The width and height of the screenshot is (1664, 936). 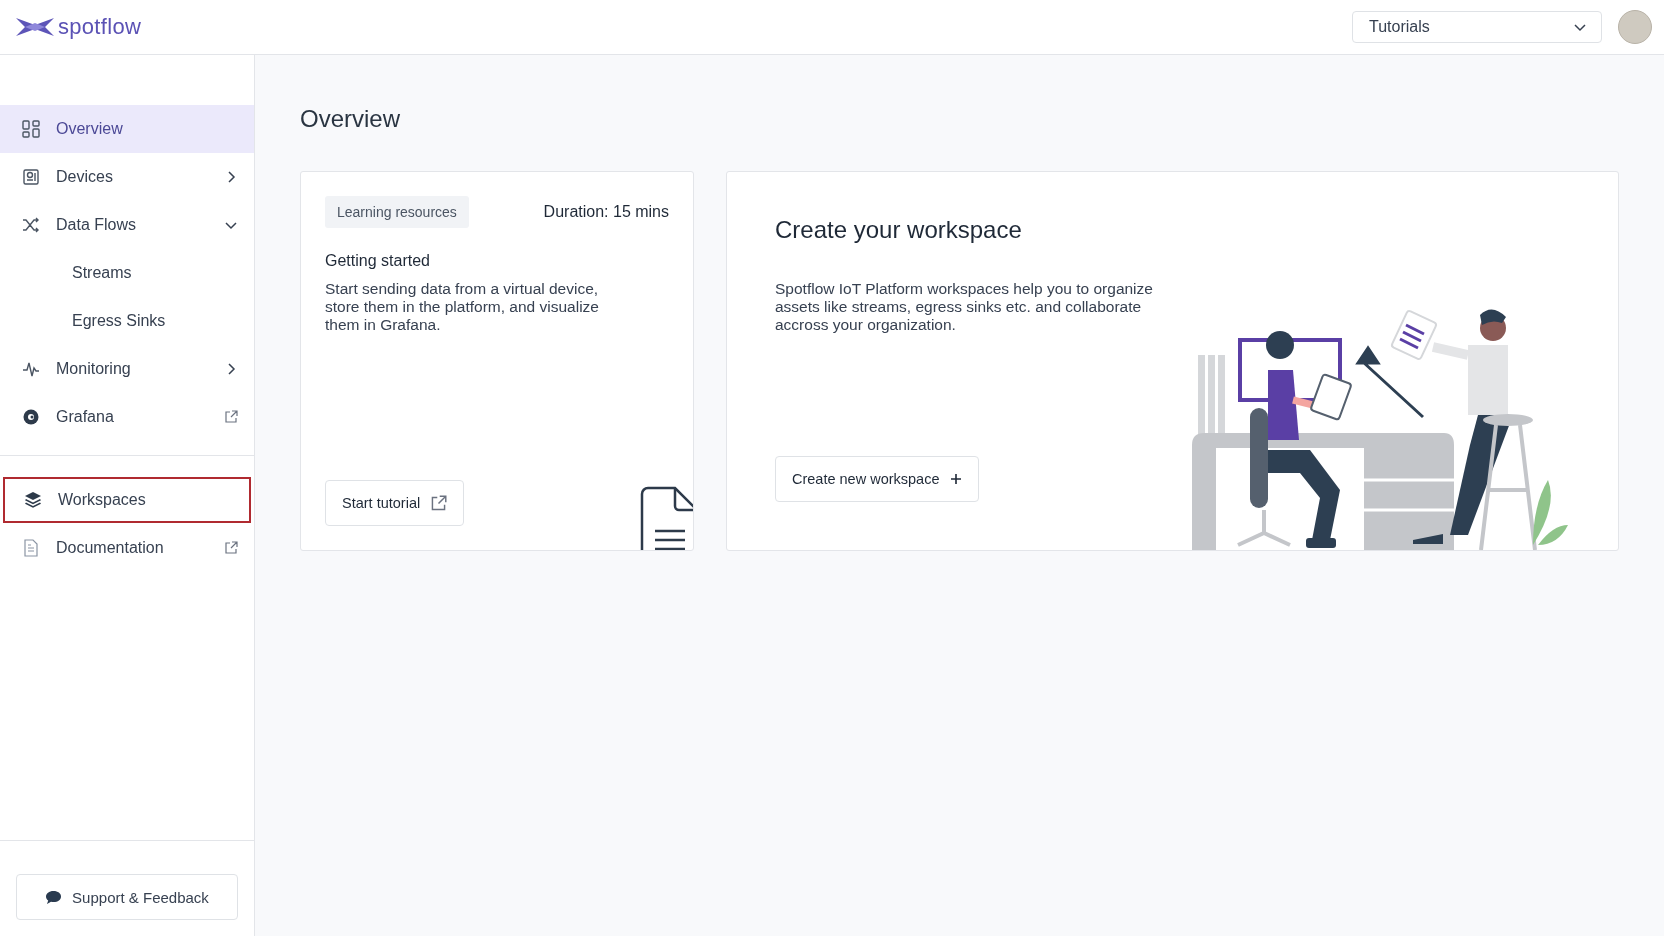 I want to click on duration-text: Duration: 15 mins, so click(x=606, y=212).